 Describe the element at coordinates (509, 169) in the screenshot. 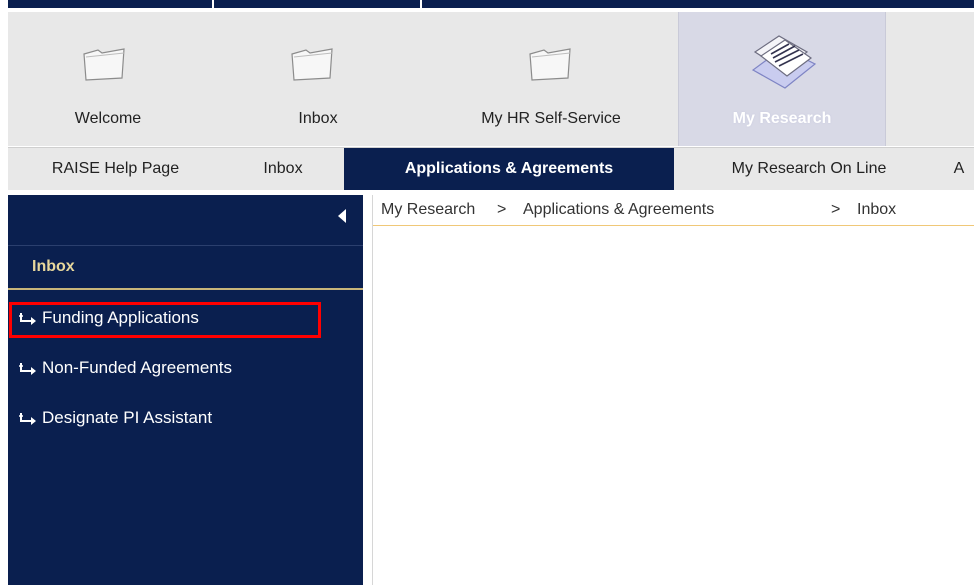

I see `menu-item-applications-agreements: Applications & Agreements` at that location.